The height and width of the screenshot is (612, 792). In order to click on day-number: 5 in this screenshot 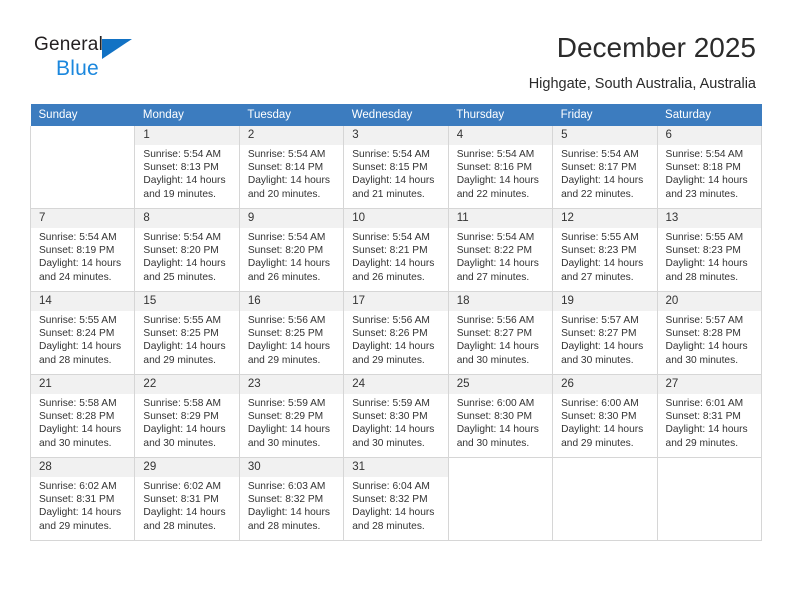, I will do `click(605, 135)`.